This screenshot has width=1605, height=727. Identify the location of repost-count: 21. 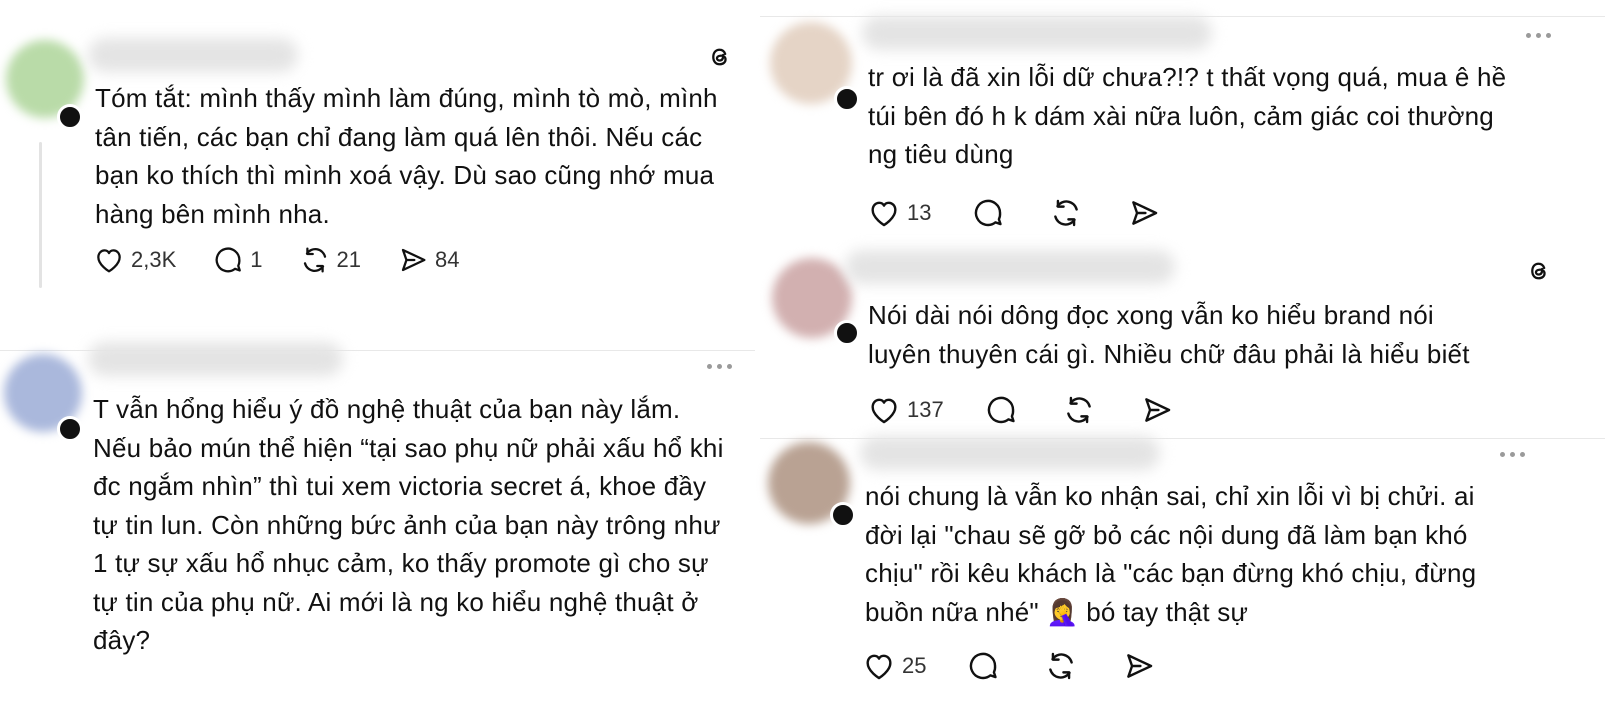
(348, 259).